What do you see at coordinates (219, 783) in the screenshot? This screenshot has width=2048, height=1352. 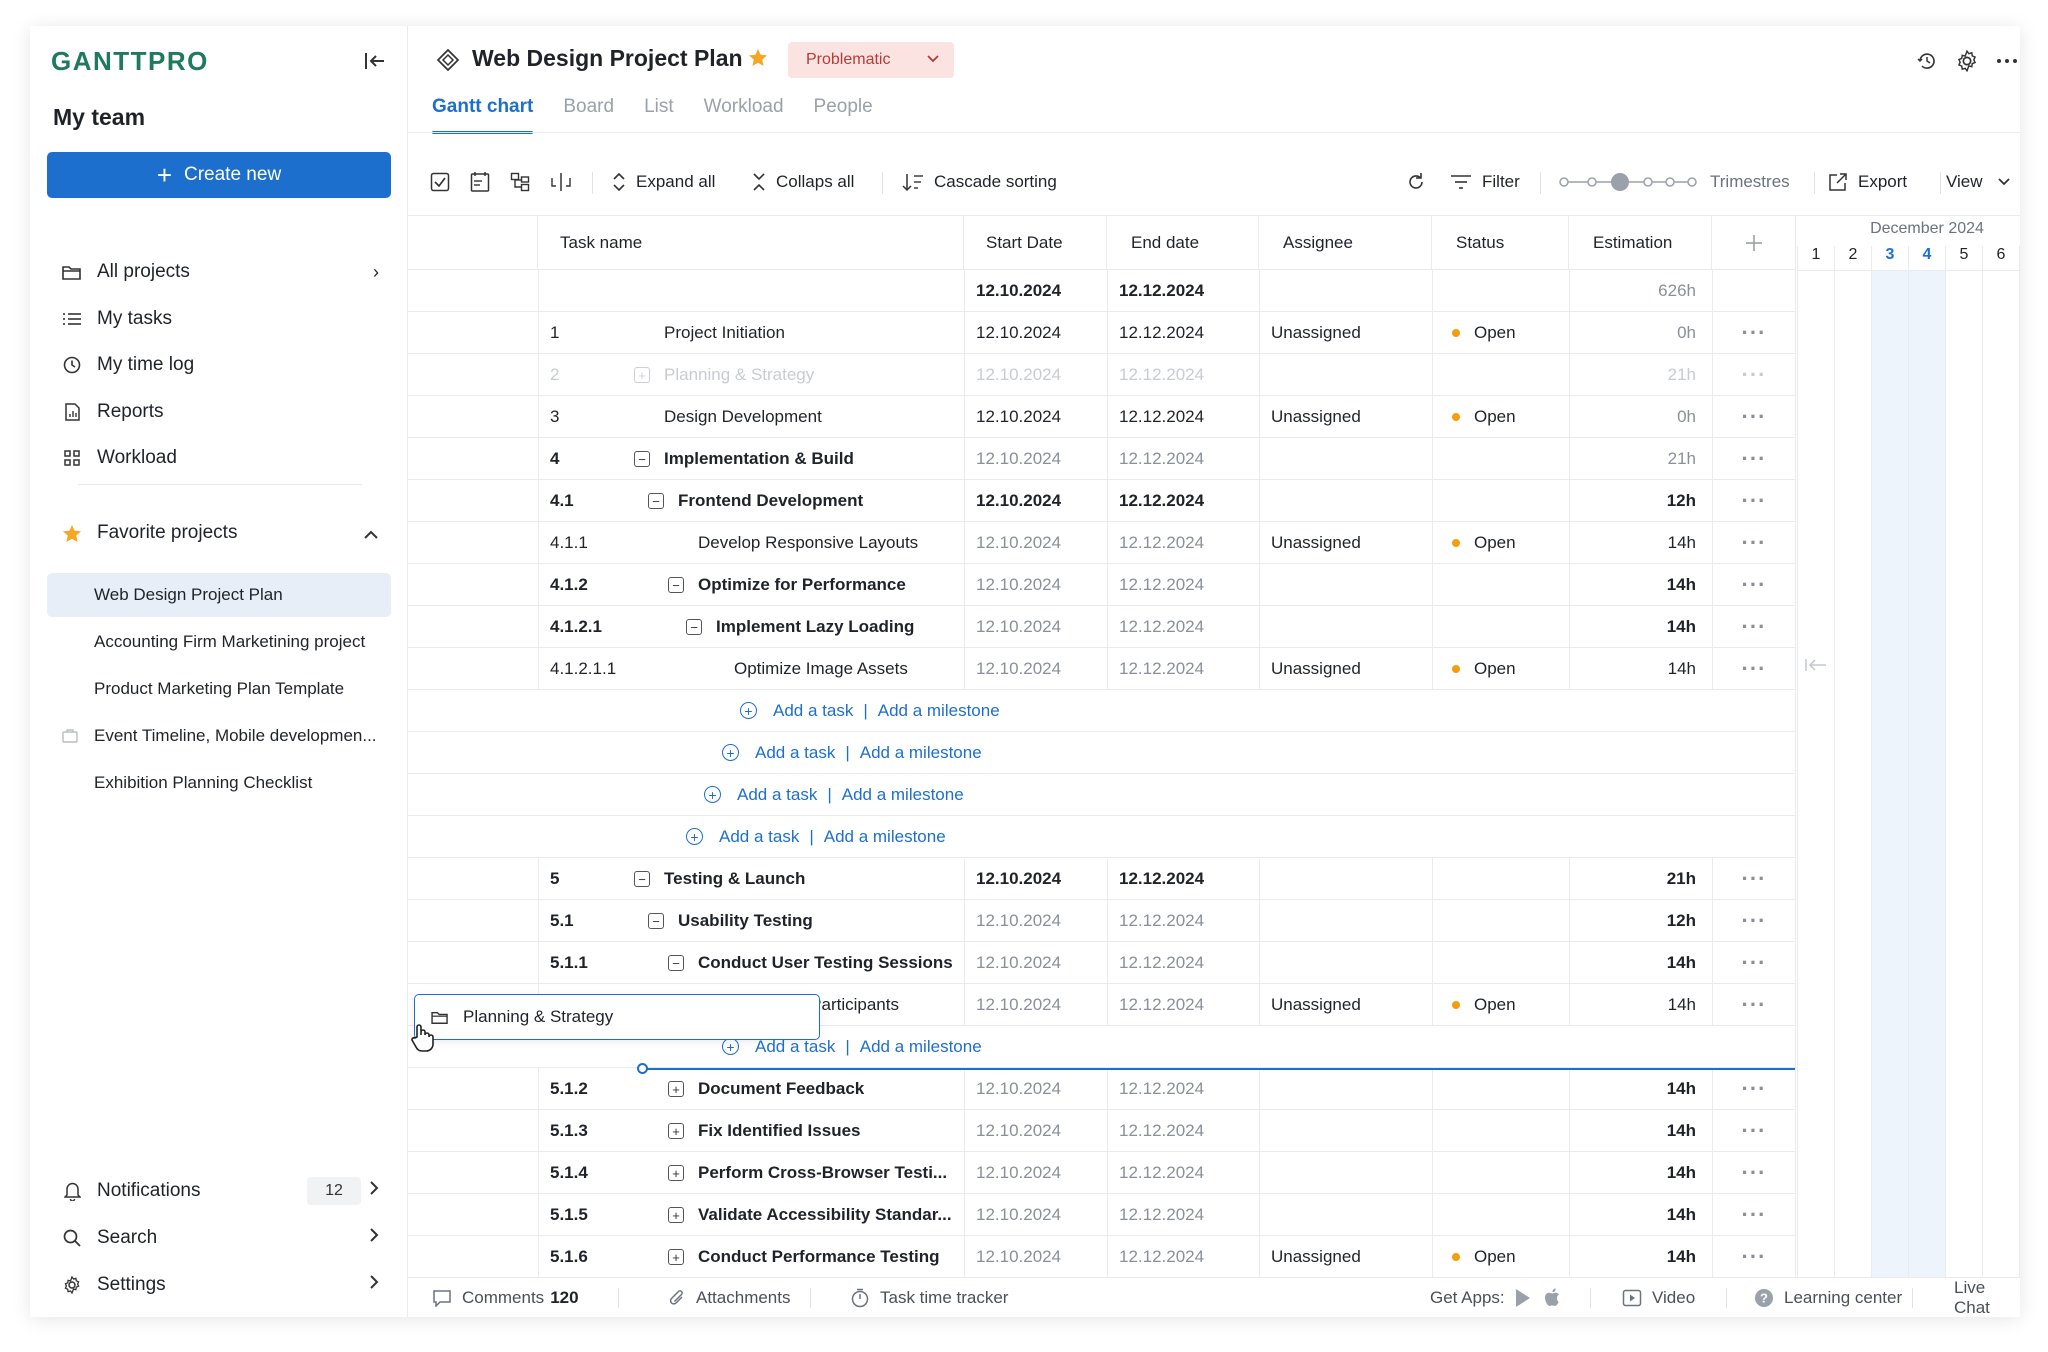 I see `favorite-project-item: Exhibition Planning Checklist` at bounding box center [219, 783].